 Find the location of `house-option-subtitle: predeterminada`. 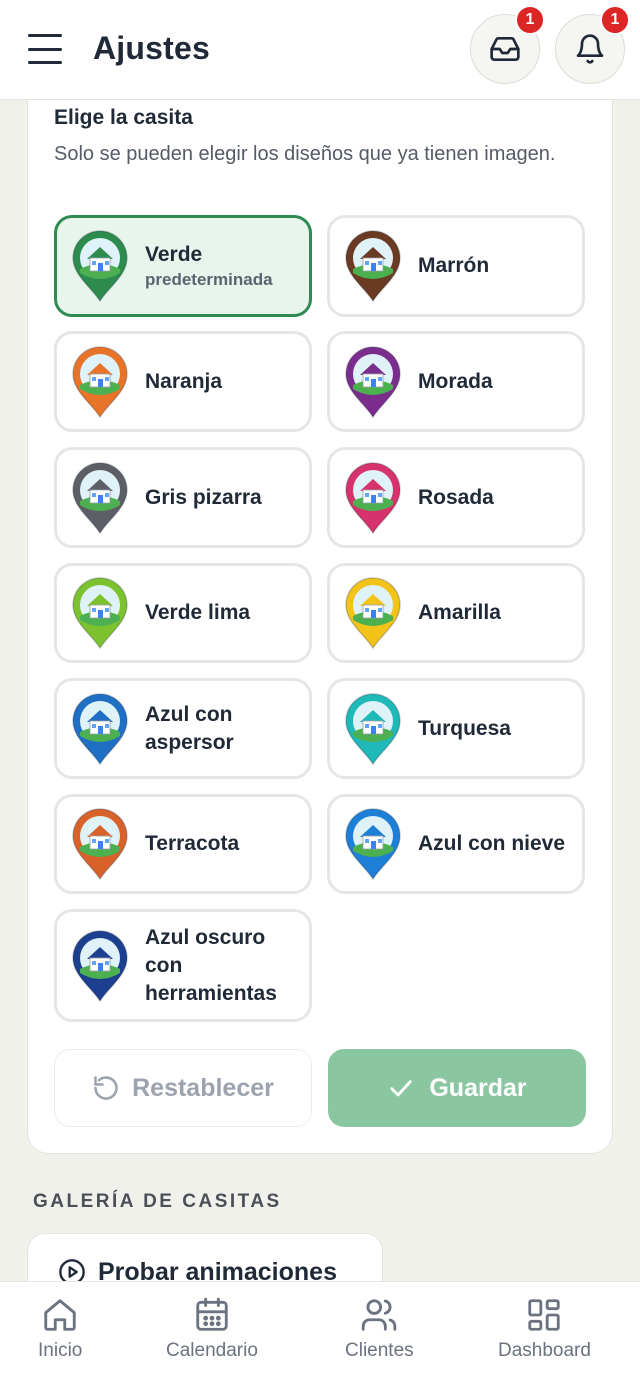

house-option-subtitle: predeterminada is located at coordinates (209, 279).